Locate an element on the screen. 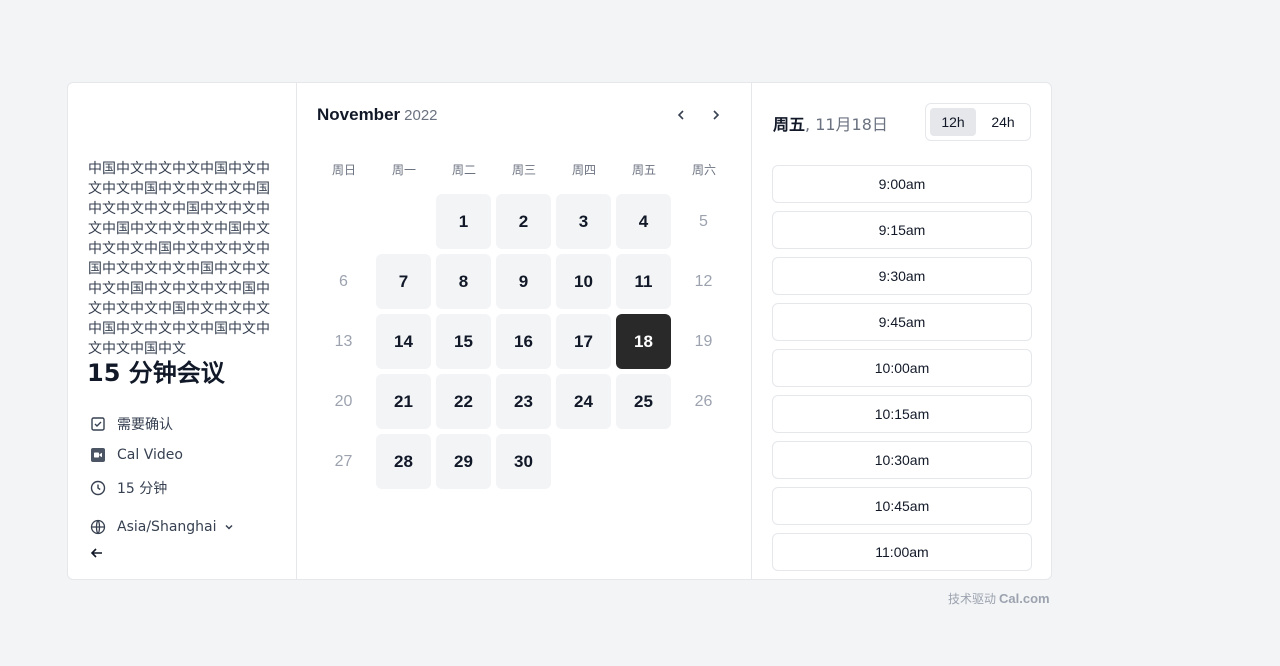 This screenshot has width=1280, height=666. timezone-select: Asia/Shanghai is located at coordinates (162, 527).